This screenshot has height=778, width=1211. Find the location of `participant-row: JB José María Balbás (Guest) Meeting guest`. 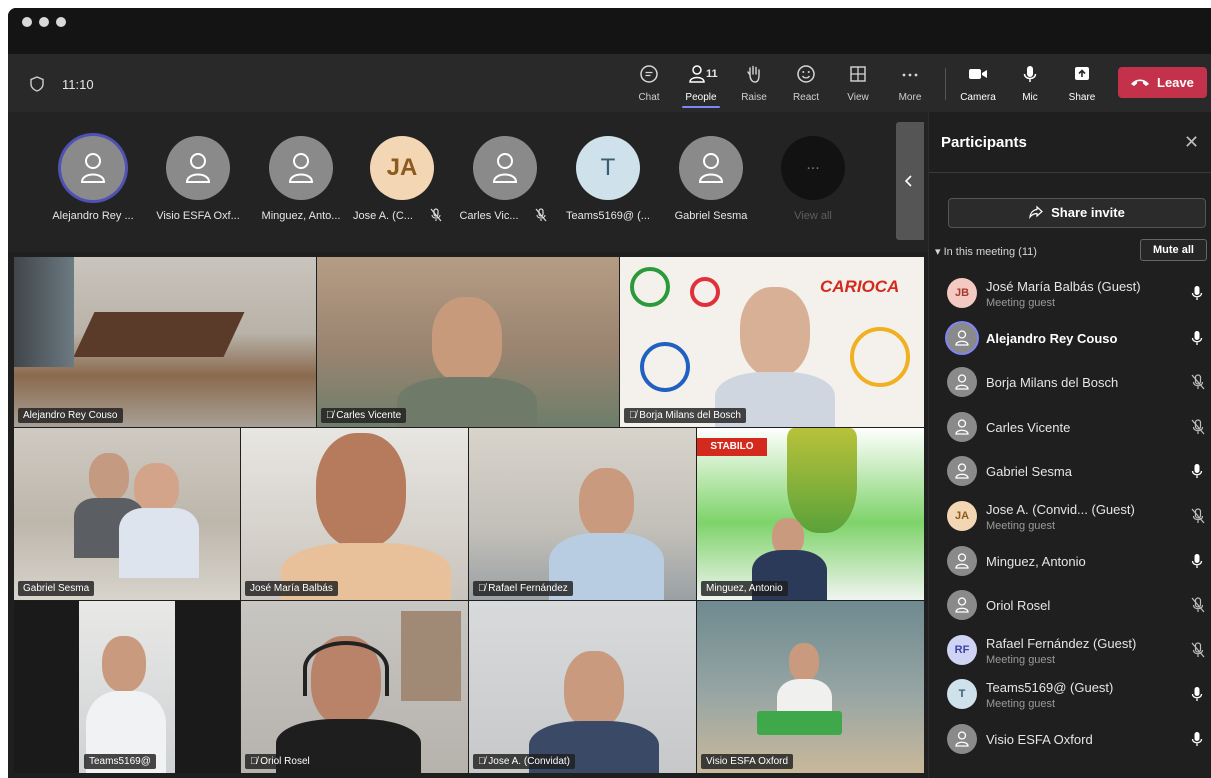

participant-row: JB José María Balbás (Guest) Meeting guest is located at coordinates (1070, 295).